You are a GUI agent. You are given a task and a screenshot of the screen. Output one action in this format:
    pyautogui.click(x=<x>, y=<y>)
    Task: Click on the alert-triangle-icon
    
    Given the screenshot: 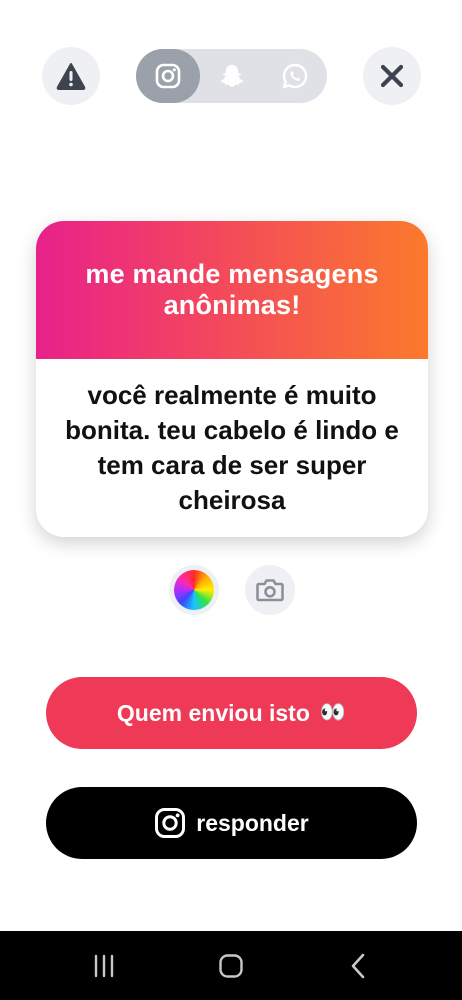 What is the action you would take?
    pyautogui.click(x=71, y=76)
    